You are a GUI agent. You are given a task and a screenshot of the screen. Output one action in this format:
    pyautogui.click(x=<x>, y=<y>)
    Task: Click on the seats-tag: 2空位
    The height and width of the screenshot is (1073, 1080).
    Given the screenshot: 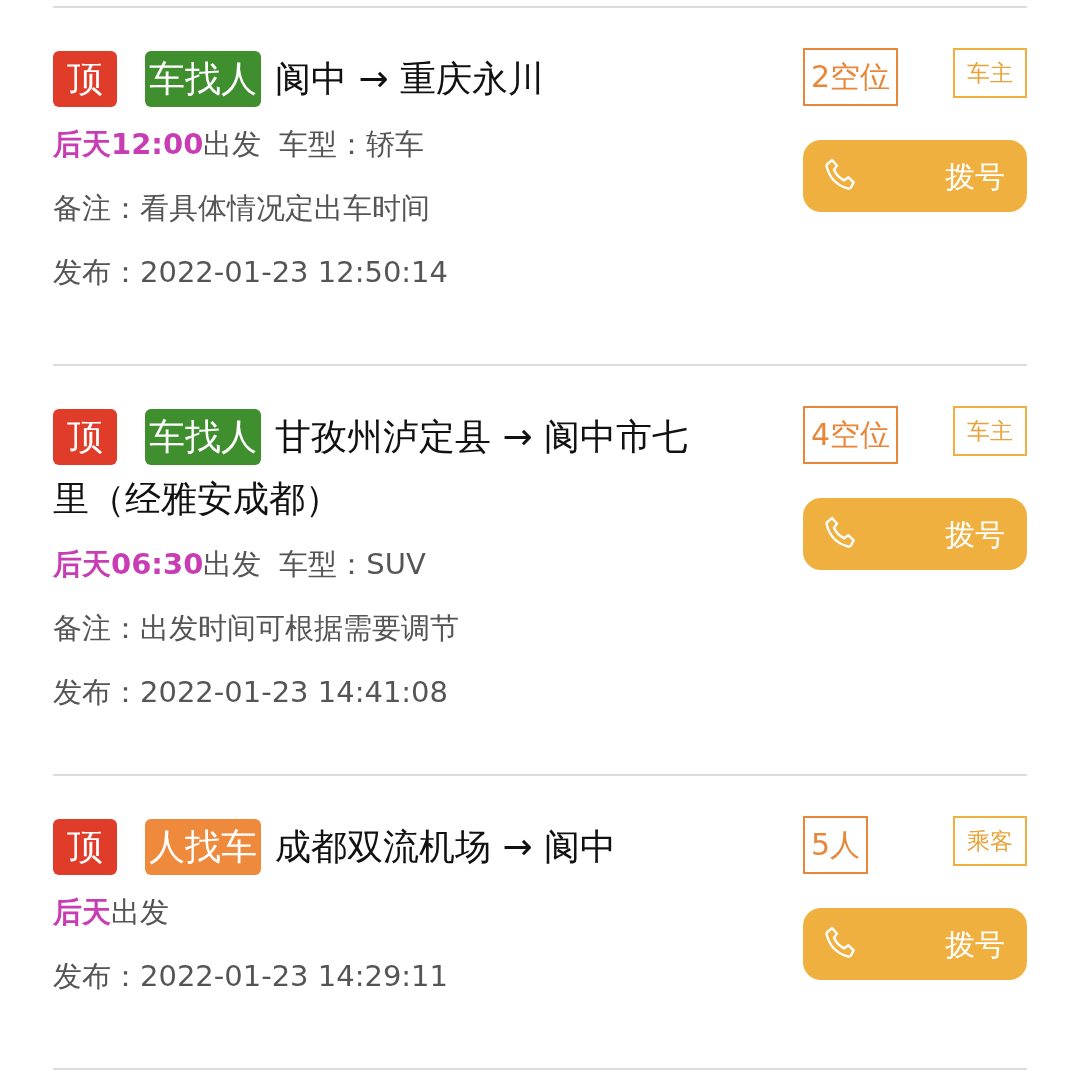 What is the action you would take?
    pyautogui.click(x=851, y=77)
    